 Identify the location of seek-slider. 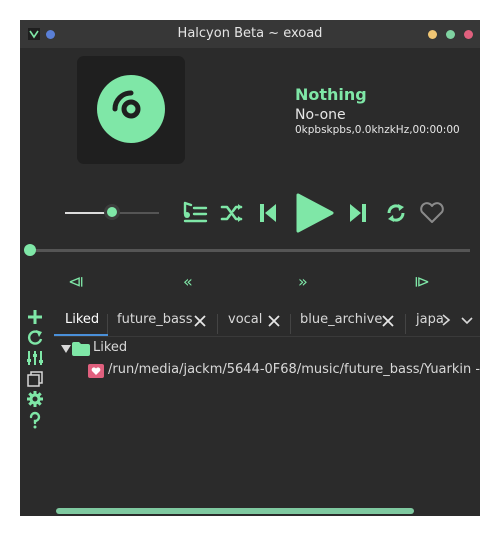
(250, 250).